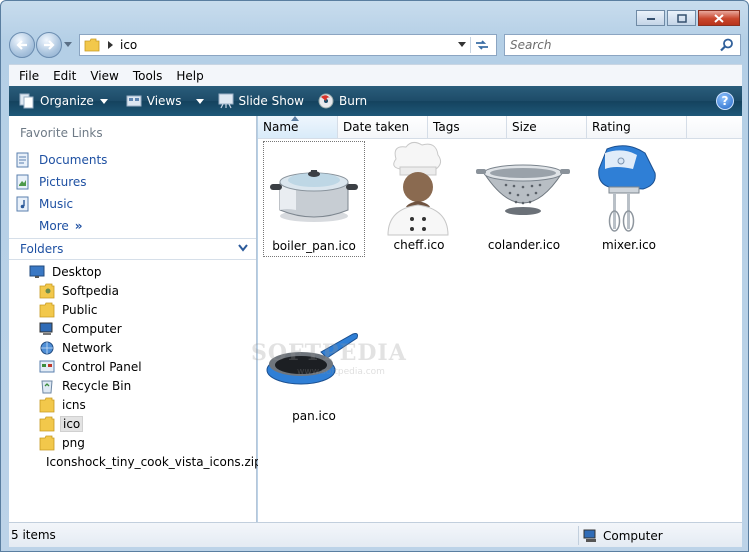 The width and height of the screenshot is (749, 552). Describe the element at coordinates (132, 442) in the screenshot. I see `tree-item-png: png` at that location.